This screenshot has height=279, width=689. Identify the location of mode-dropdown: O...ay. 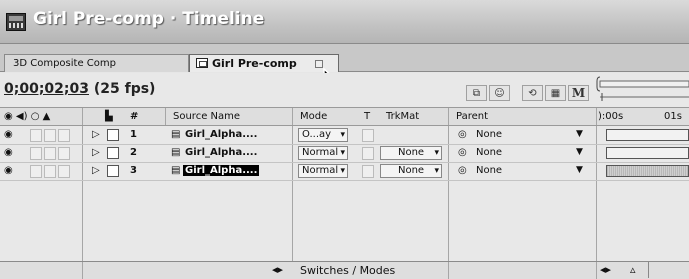
(323, 135).